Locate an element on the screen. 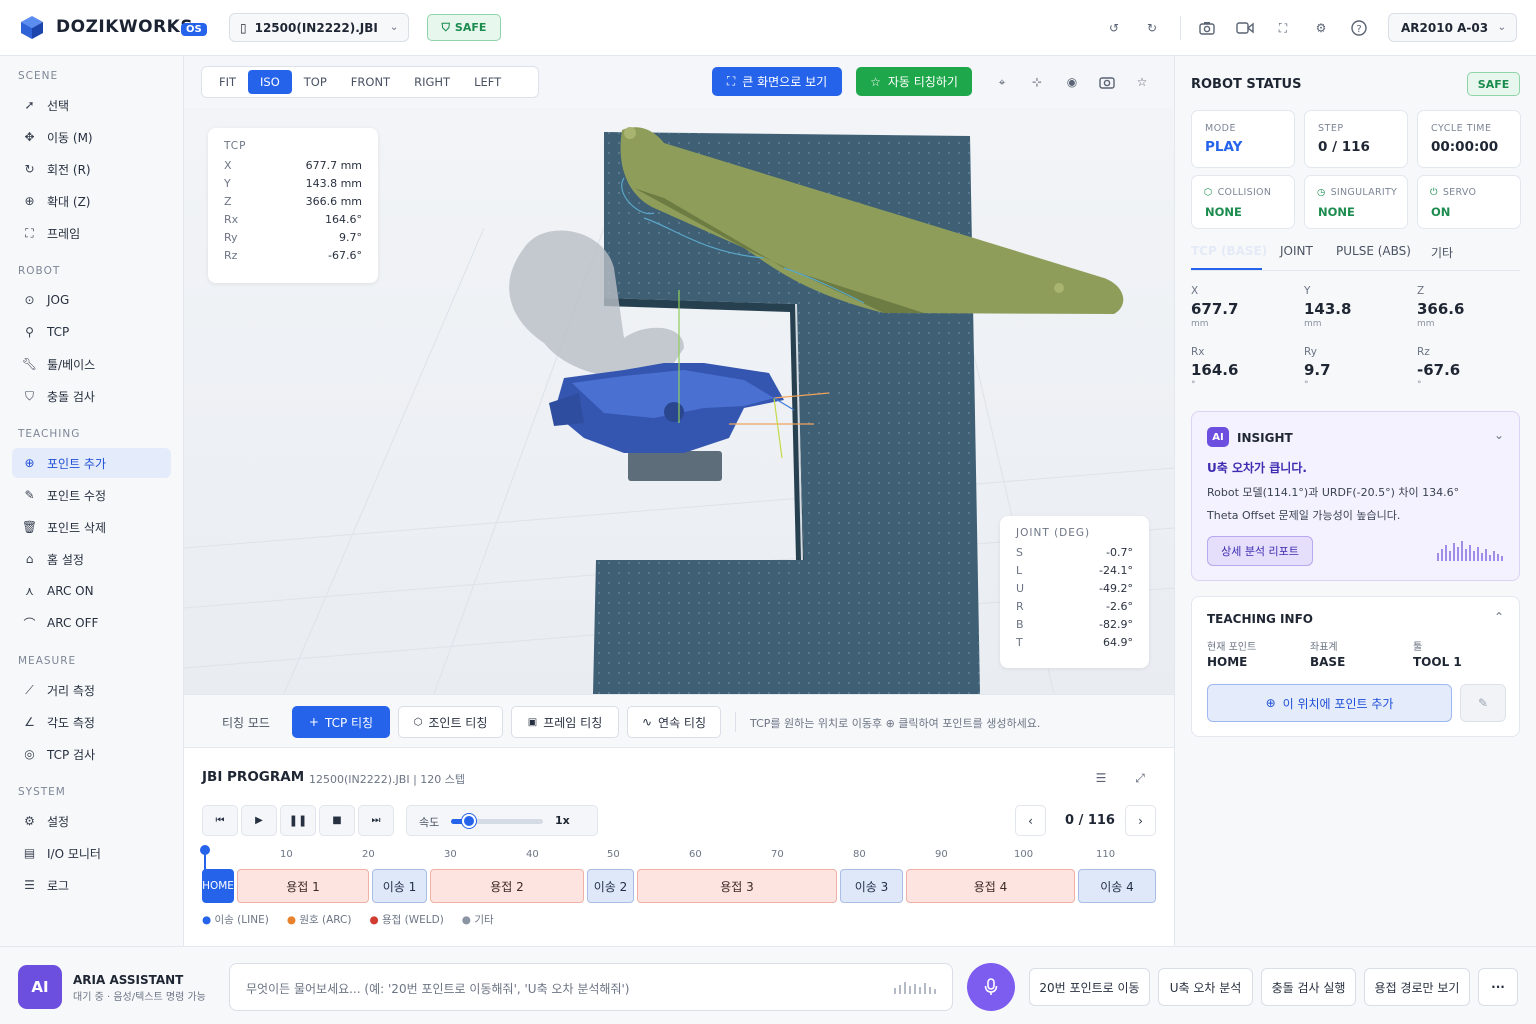 This screenshot has width=1536, height=1024. segment-weld-1: 용접 1 is located at coordinates (303, 886).